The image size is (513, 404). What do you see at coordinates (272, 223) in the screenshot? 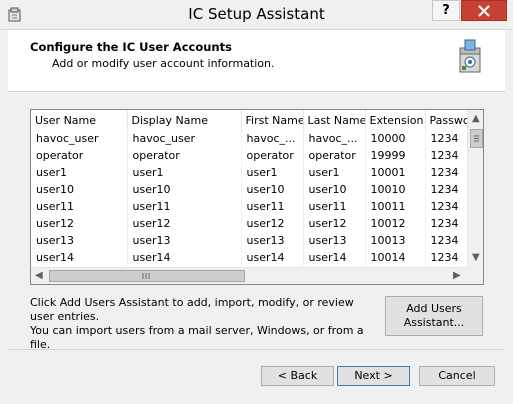
I see `cell-first-name: user12` at bounding box center [272, 223].